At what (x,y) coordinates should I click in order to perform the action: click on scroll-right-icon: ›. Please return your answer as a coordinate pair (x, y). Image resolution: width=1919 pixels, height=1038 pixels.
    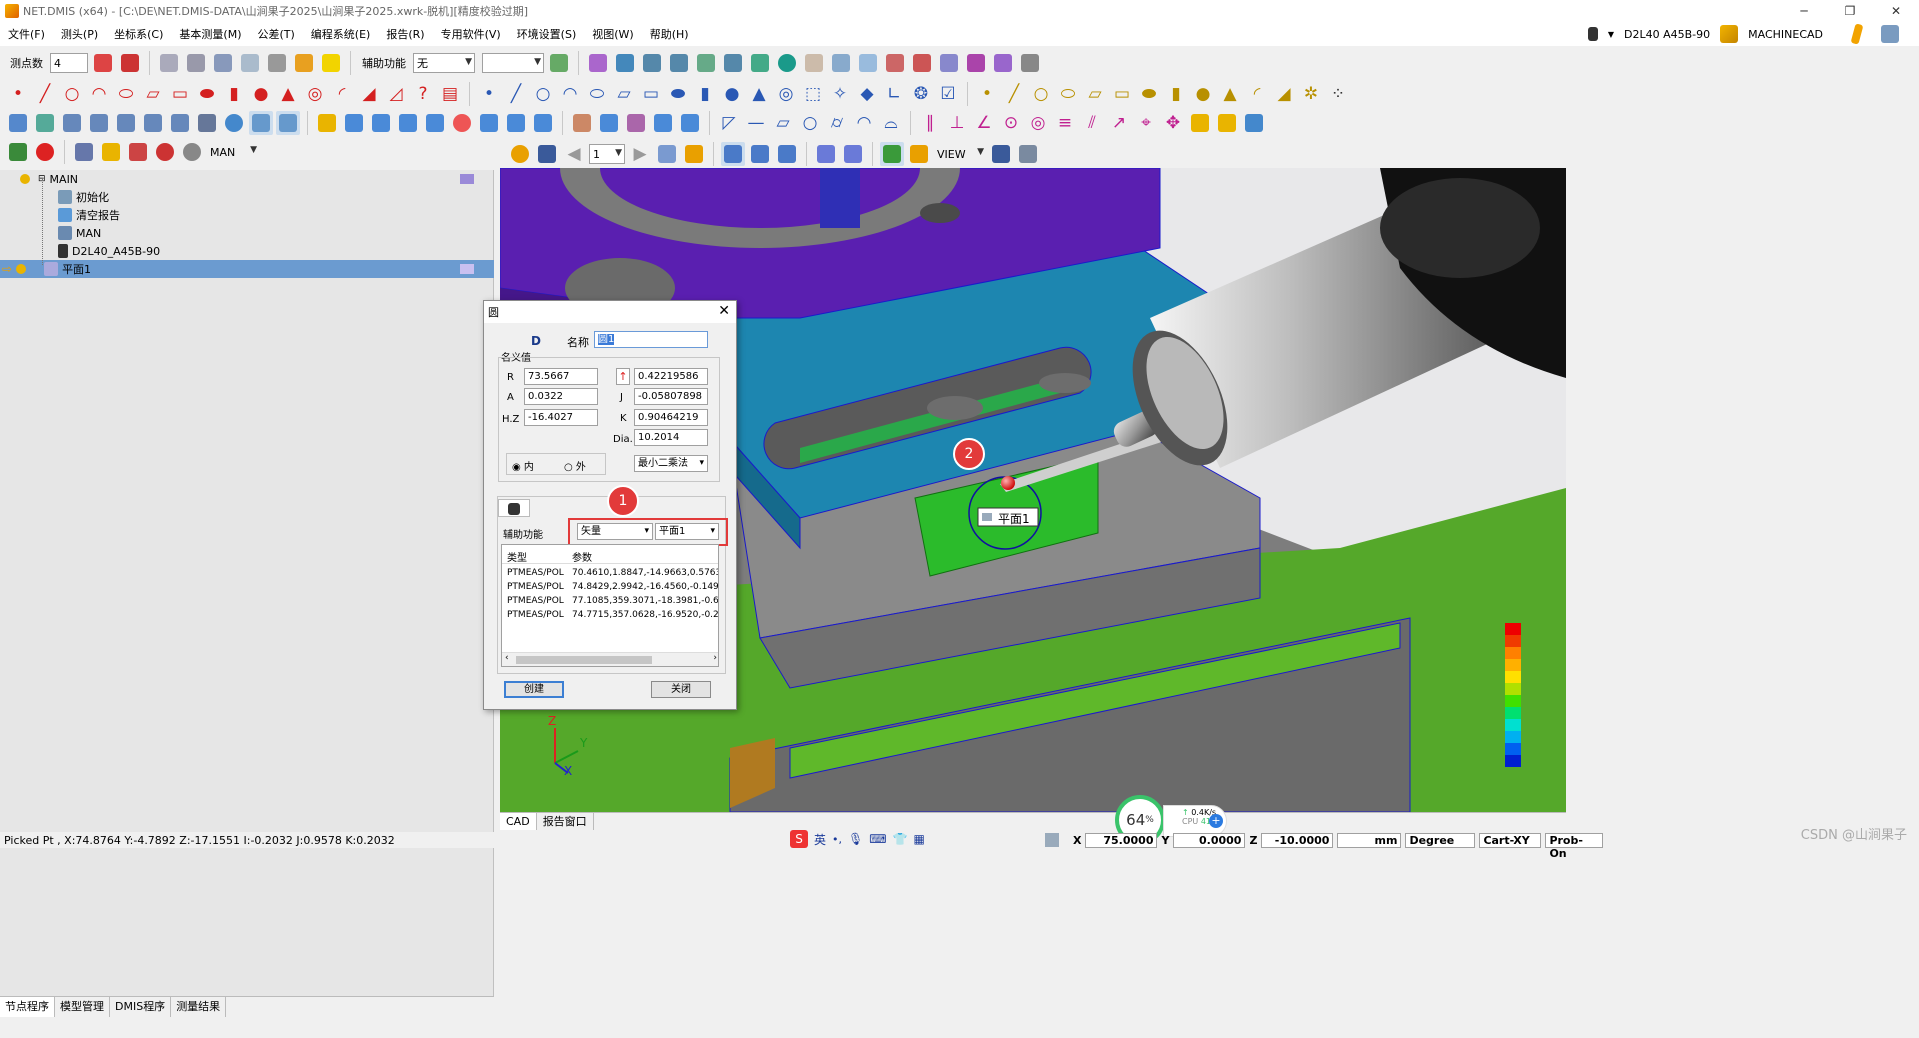
    Looking at the image, I should click on (715, 658).